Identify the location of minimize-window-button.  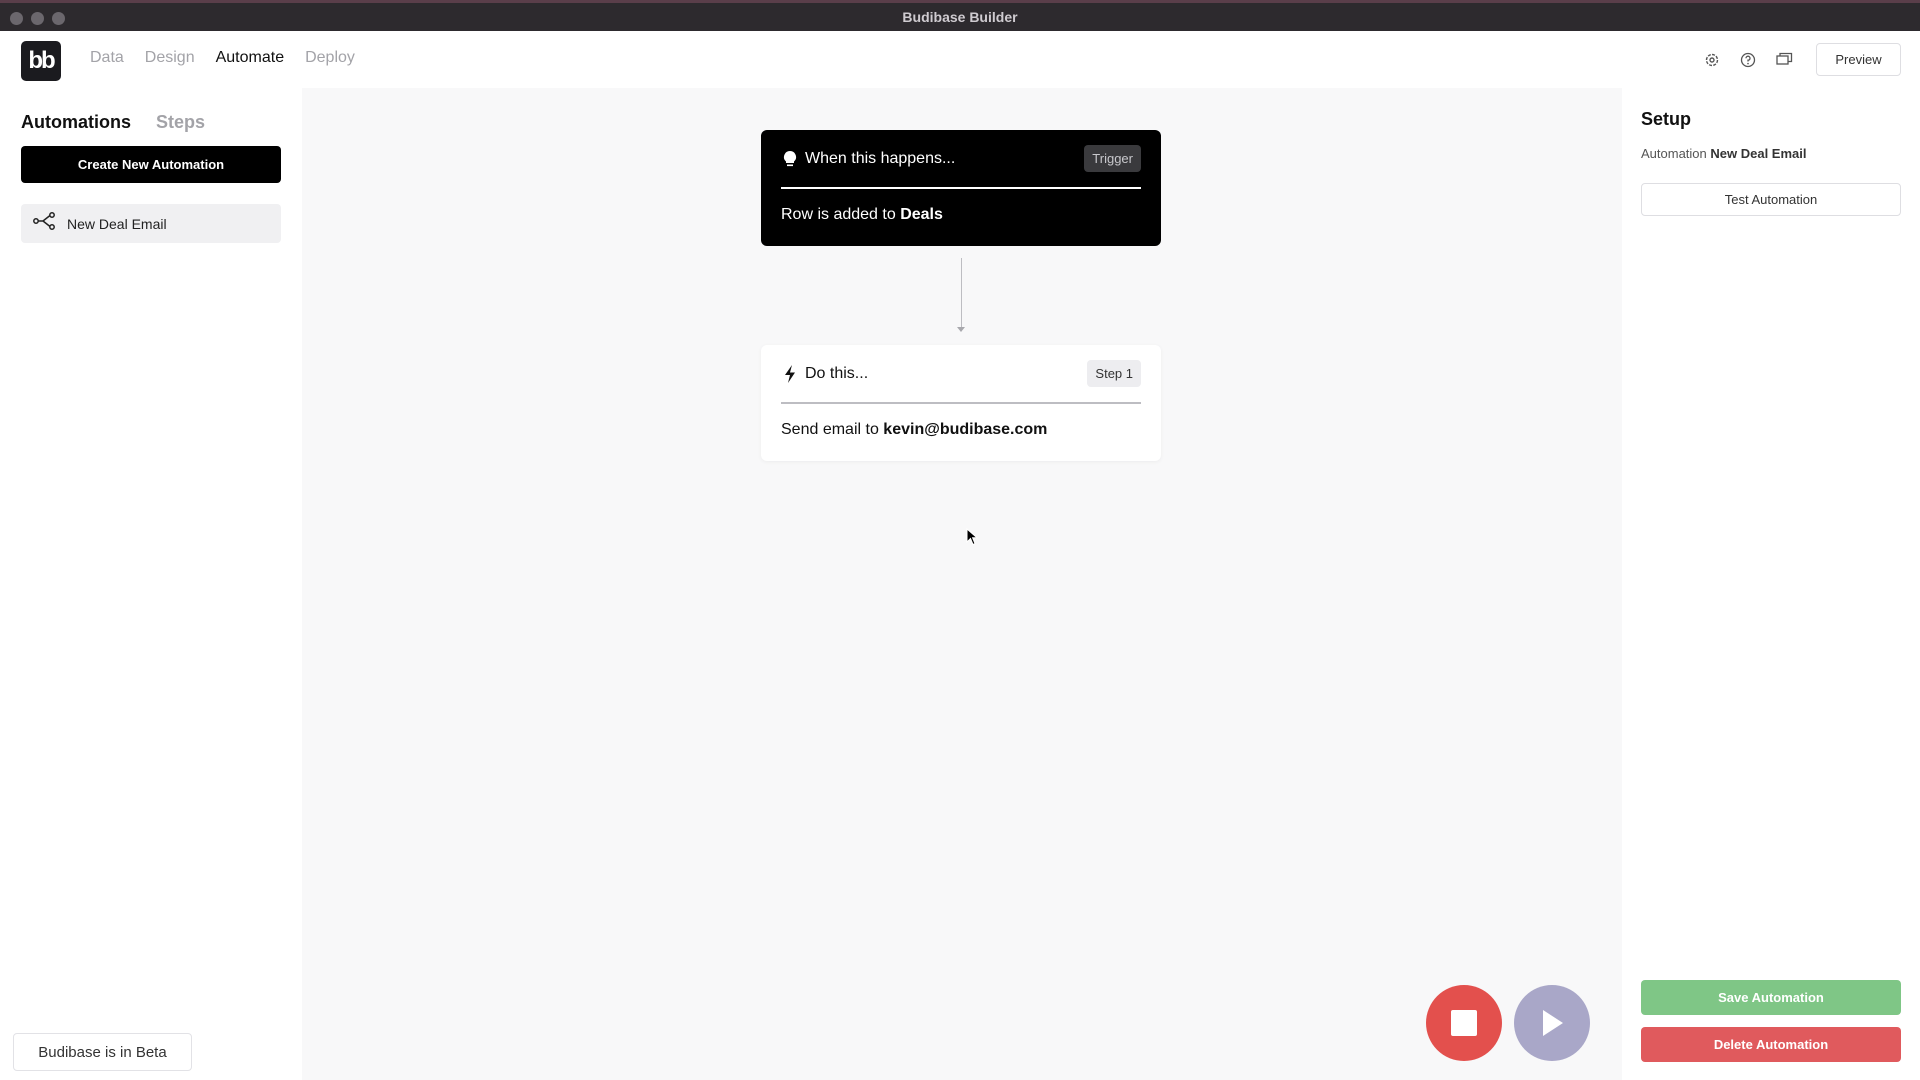
(37, 18).